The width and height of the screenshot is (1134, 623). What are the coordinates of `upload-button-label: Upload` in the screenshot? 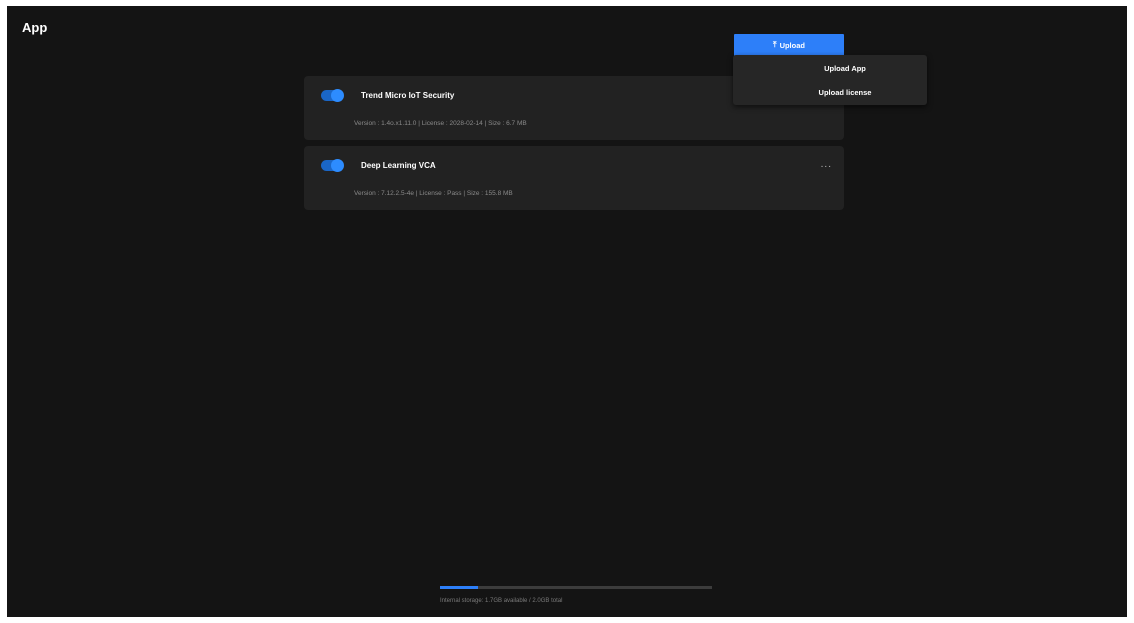 It's located at (792, 45).